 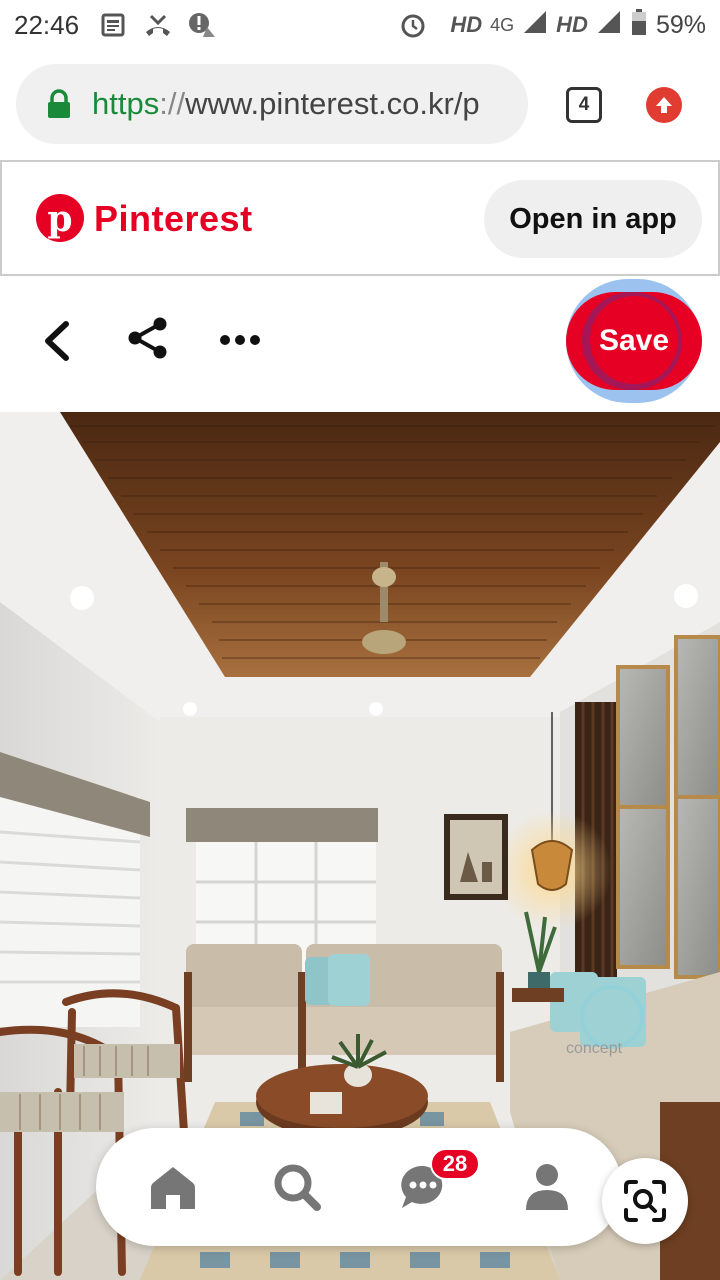 What do you see at coordinates (114, 25) in the screenshot?
I see `news-icon` at bounding box center [114, 25].